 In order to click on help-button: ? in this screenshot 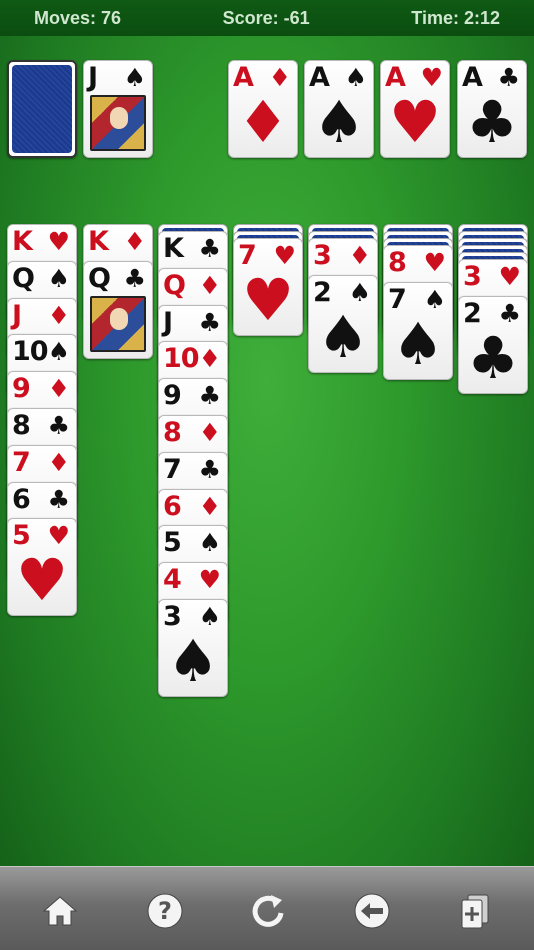, I will do `click(165, 911)`.